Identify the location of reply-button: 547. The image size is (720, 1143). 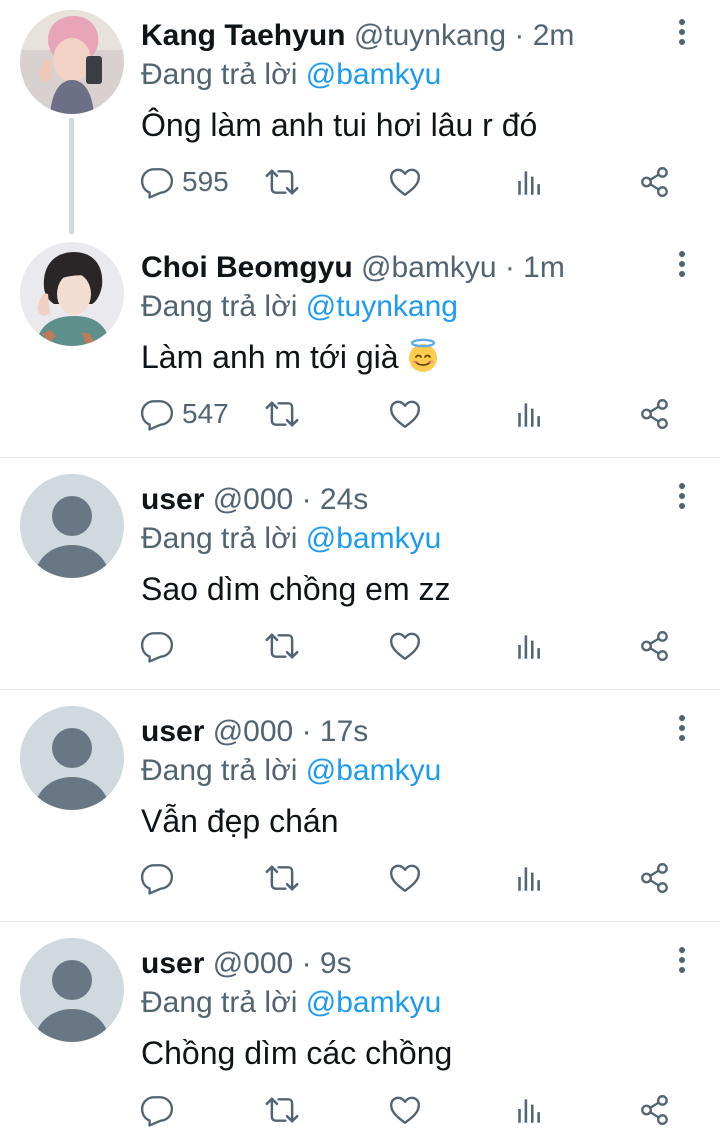
(184, 414).